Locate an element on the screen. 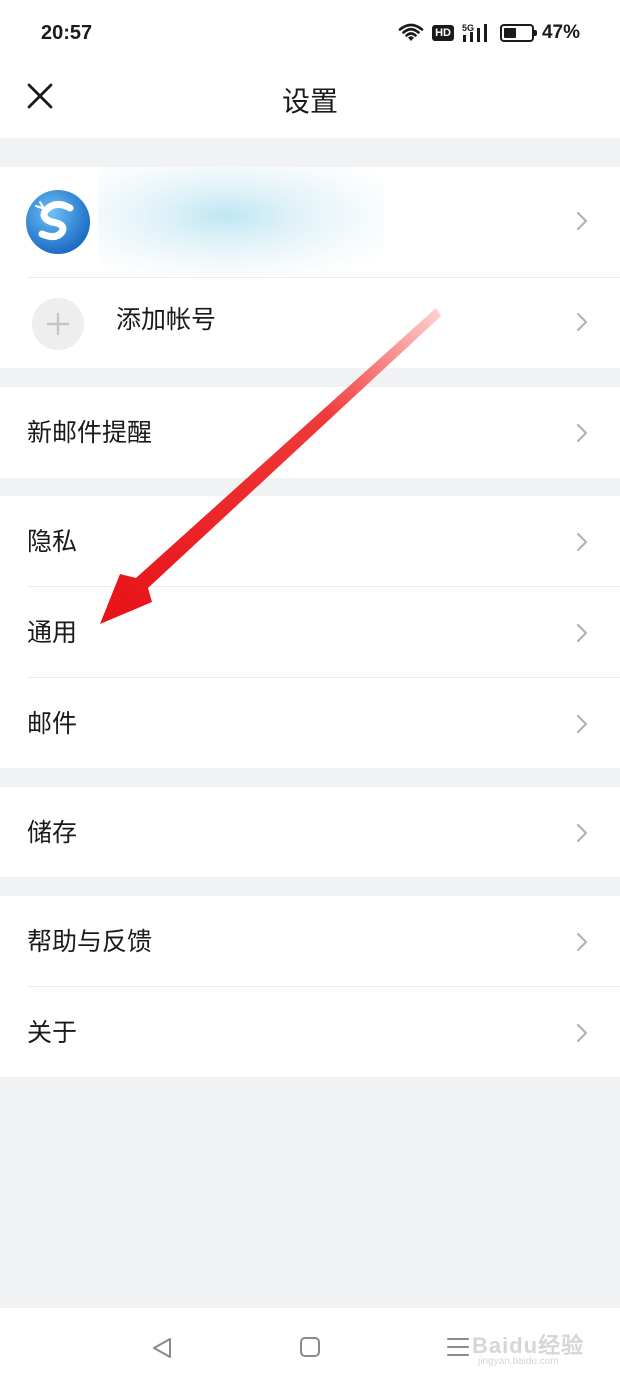 This screenshot has width=620, height=1386. add-account-label: 添加帐号 is located at coordinates (166, 319).